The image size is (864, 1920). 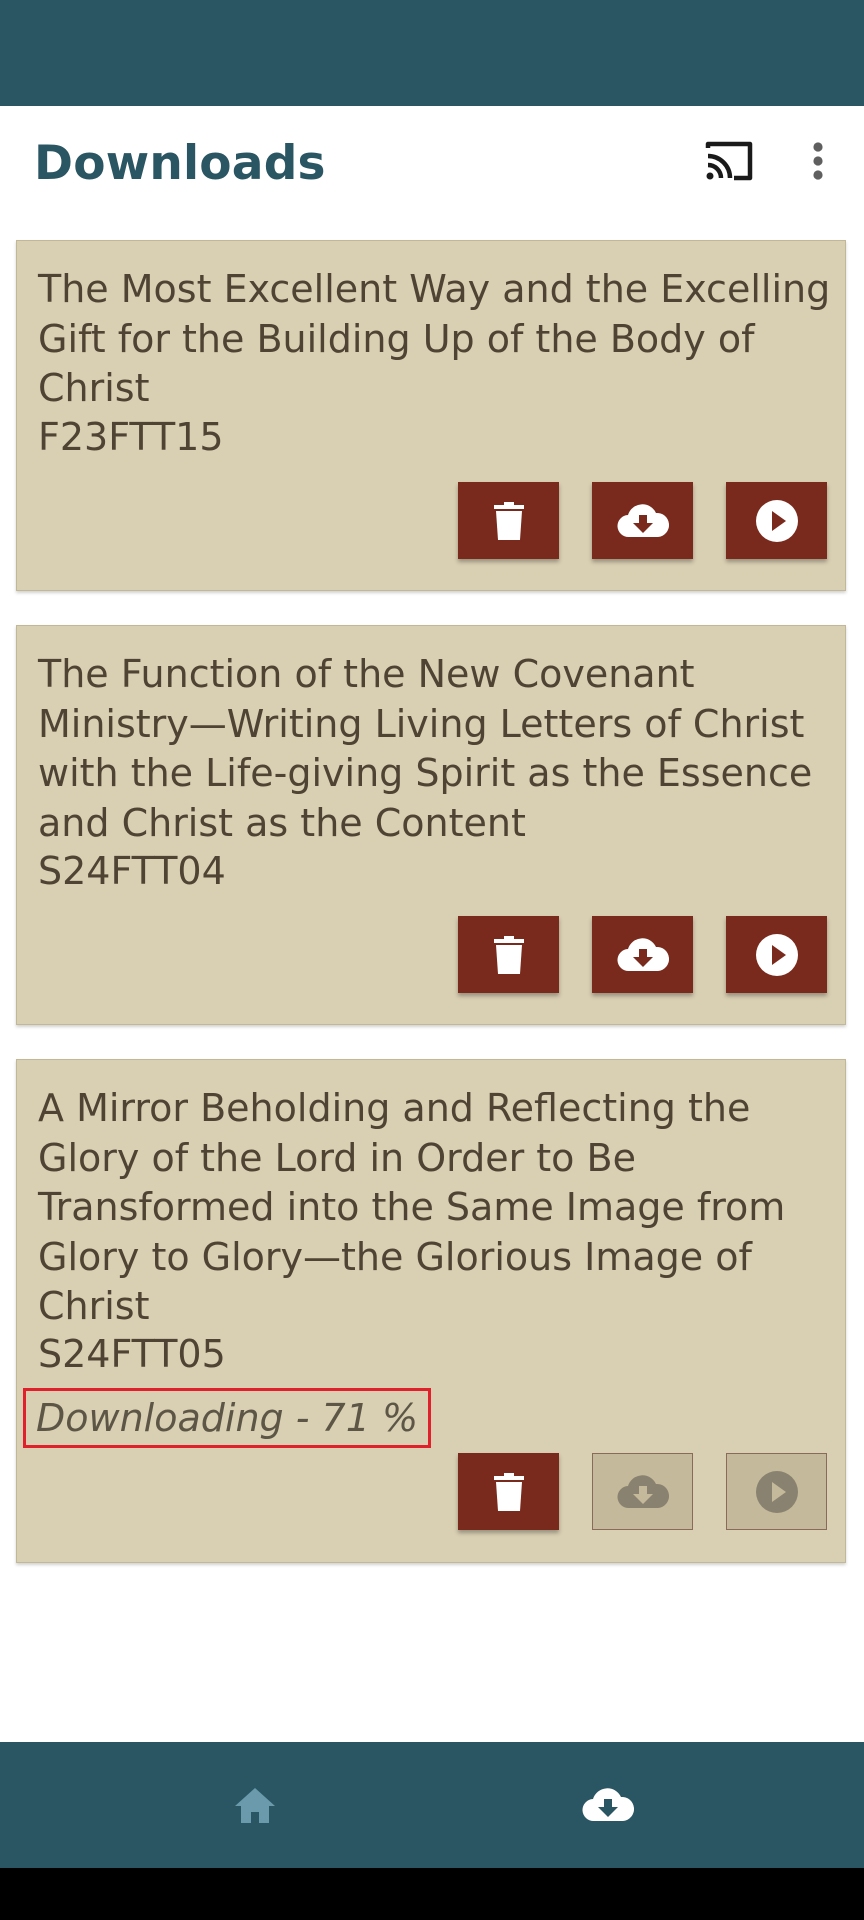 I want to click on status-bar, so click(x=432, y=53).